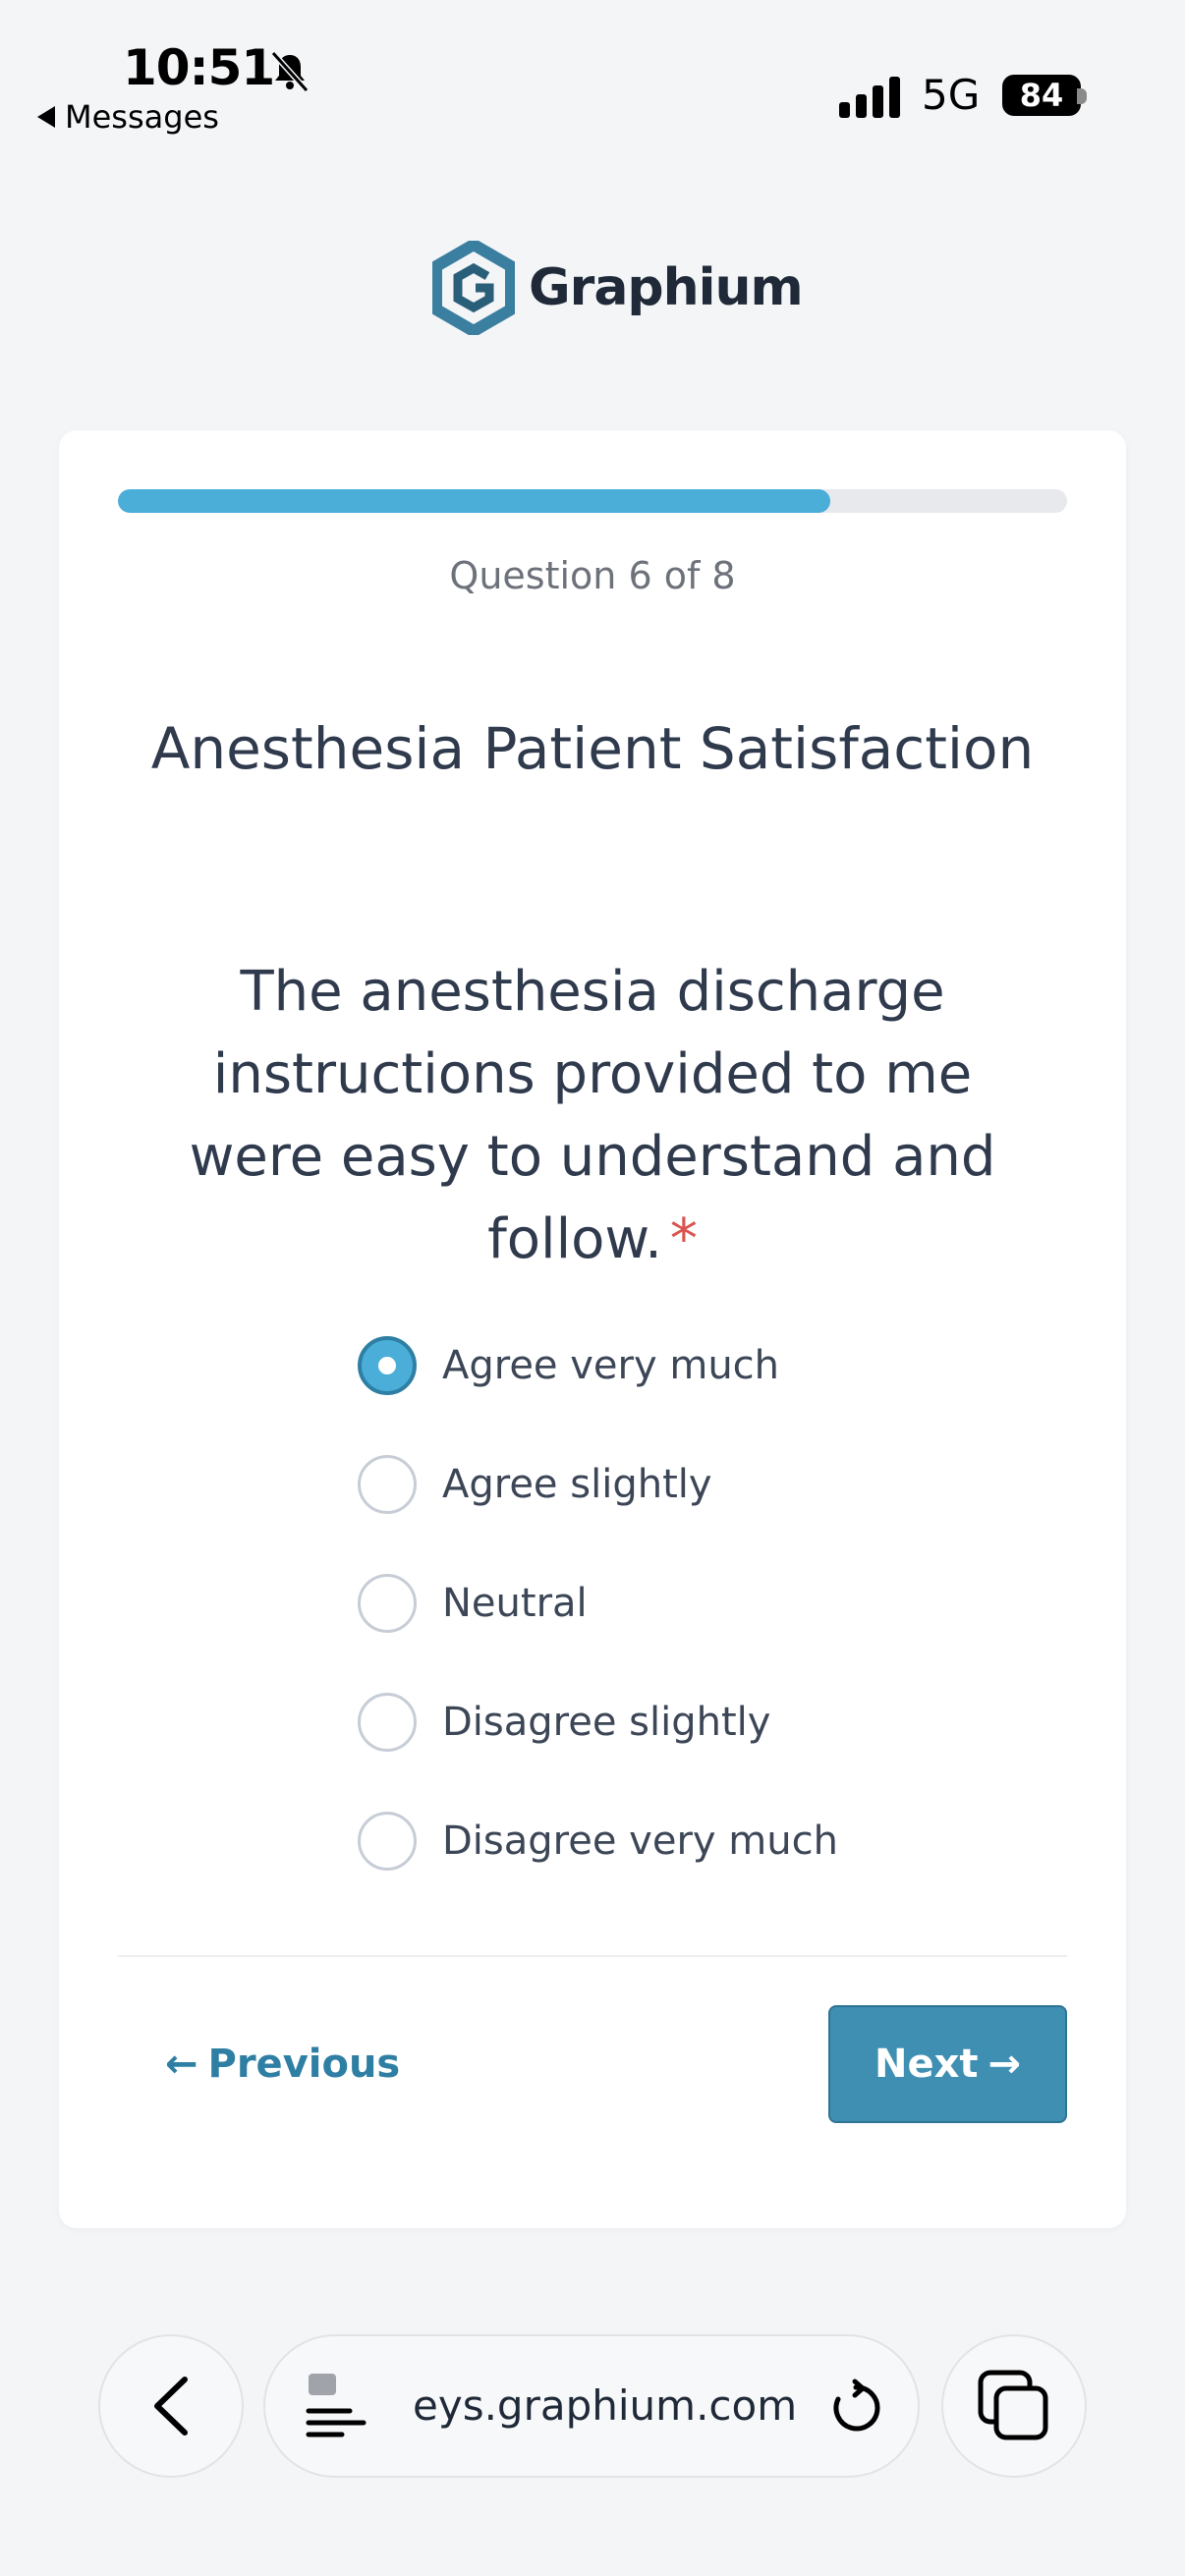 The width and height of the screenshot is (1185, 2576). I want to click on option-agree-slightly: Agree slightly, so click(598, 1484).